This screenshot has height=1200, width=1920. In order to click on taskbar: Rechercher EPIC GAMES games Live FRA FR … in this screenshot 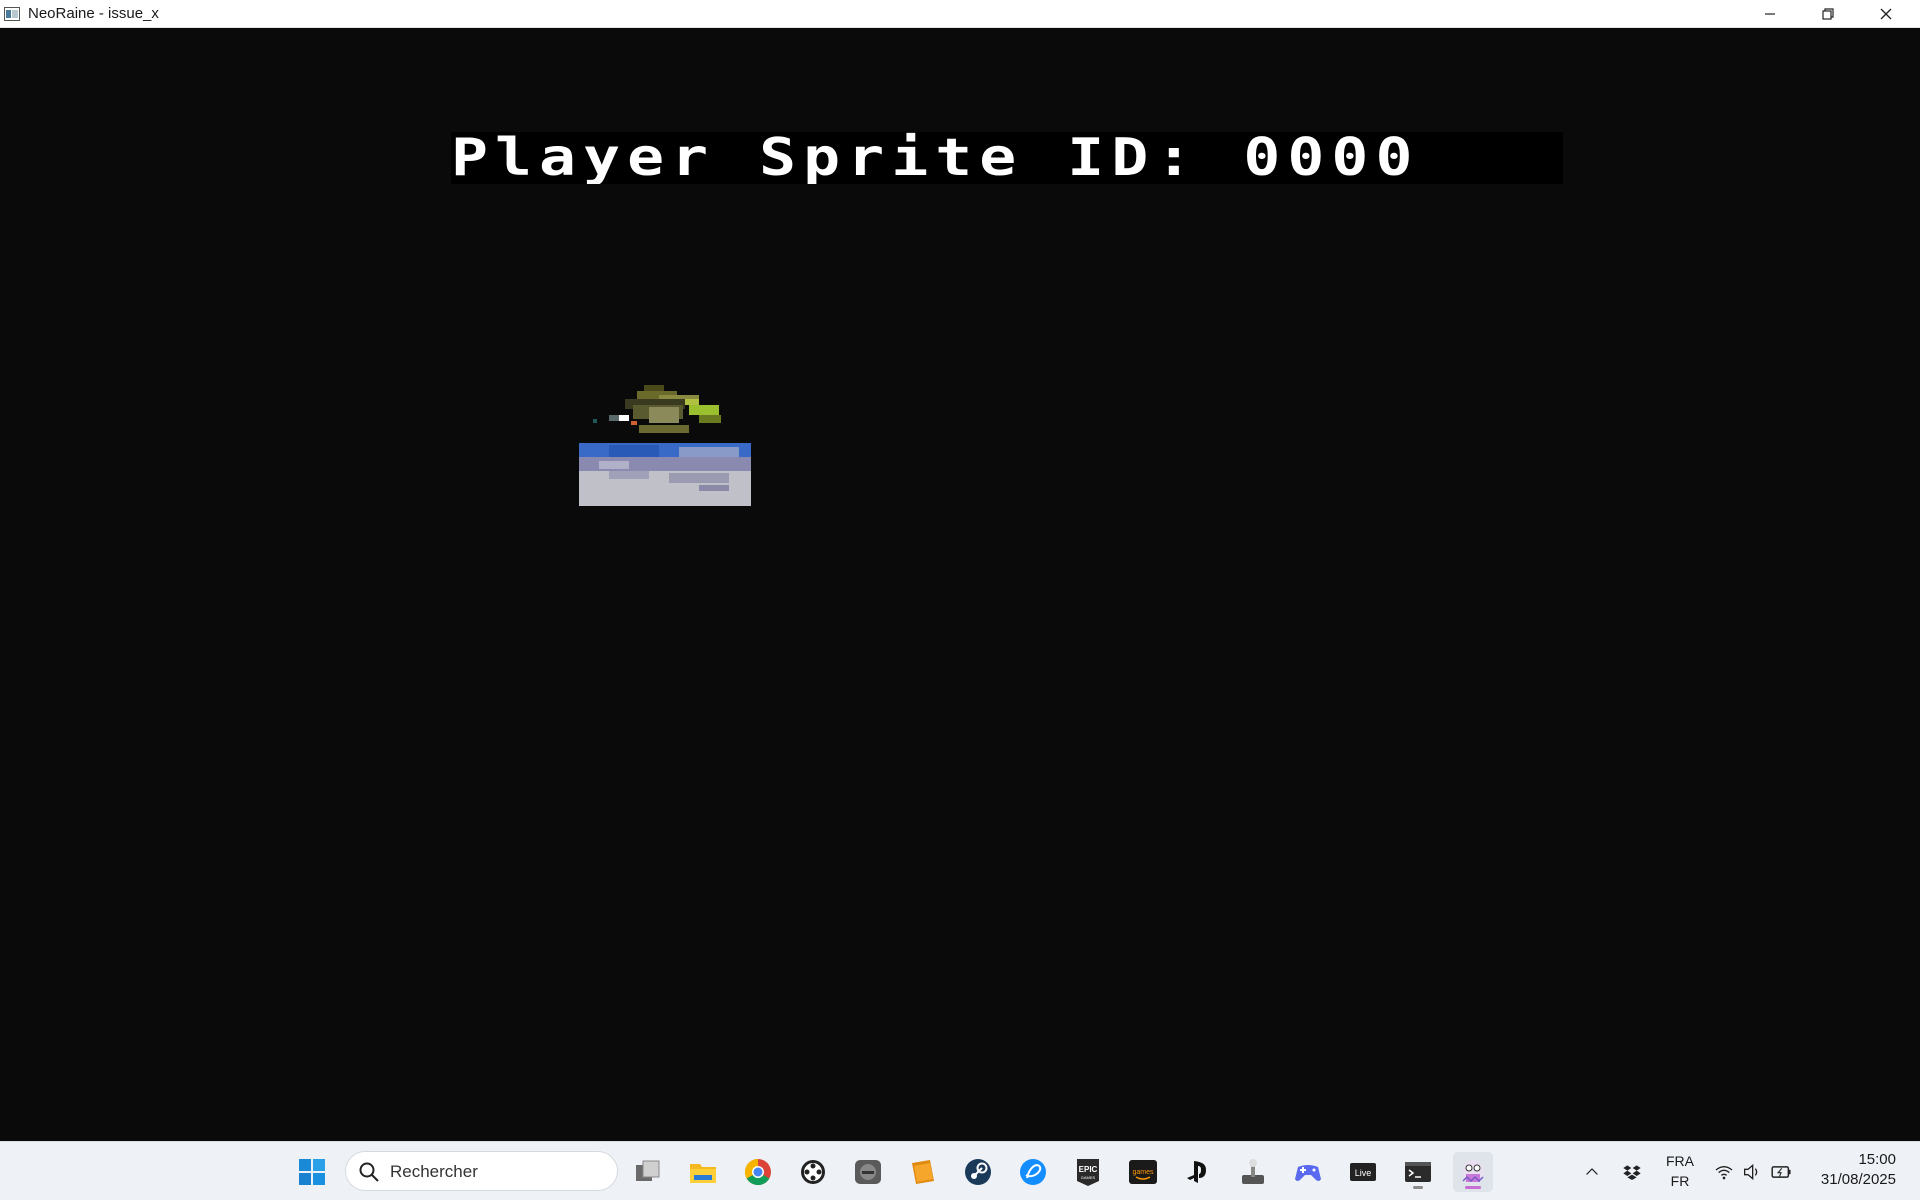, I will do `click(960, 1170)`.